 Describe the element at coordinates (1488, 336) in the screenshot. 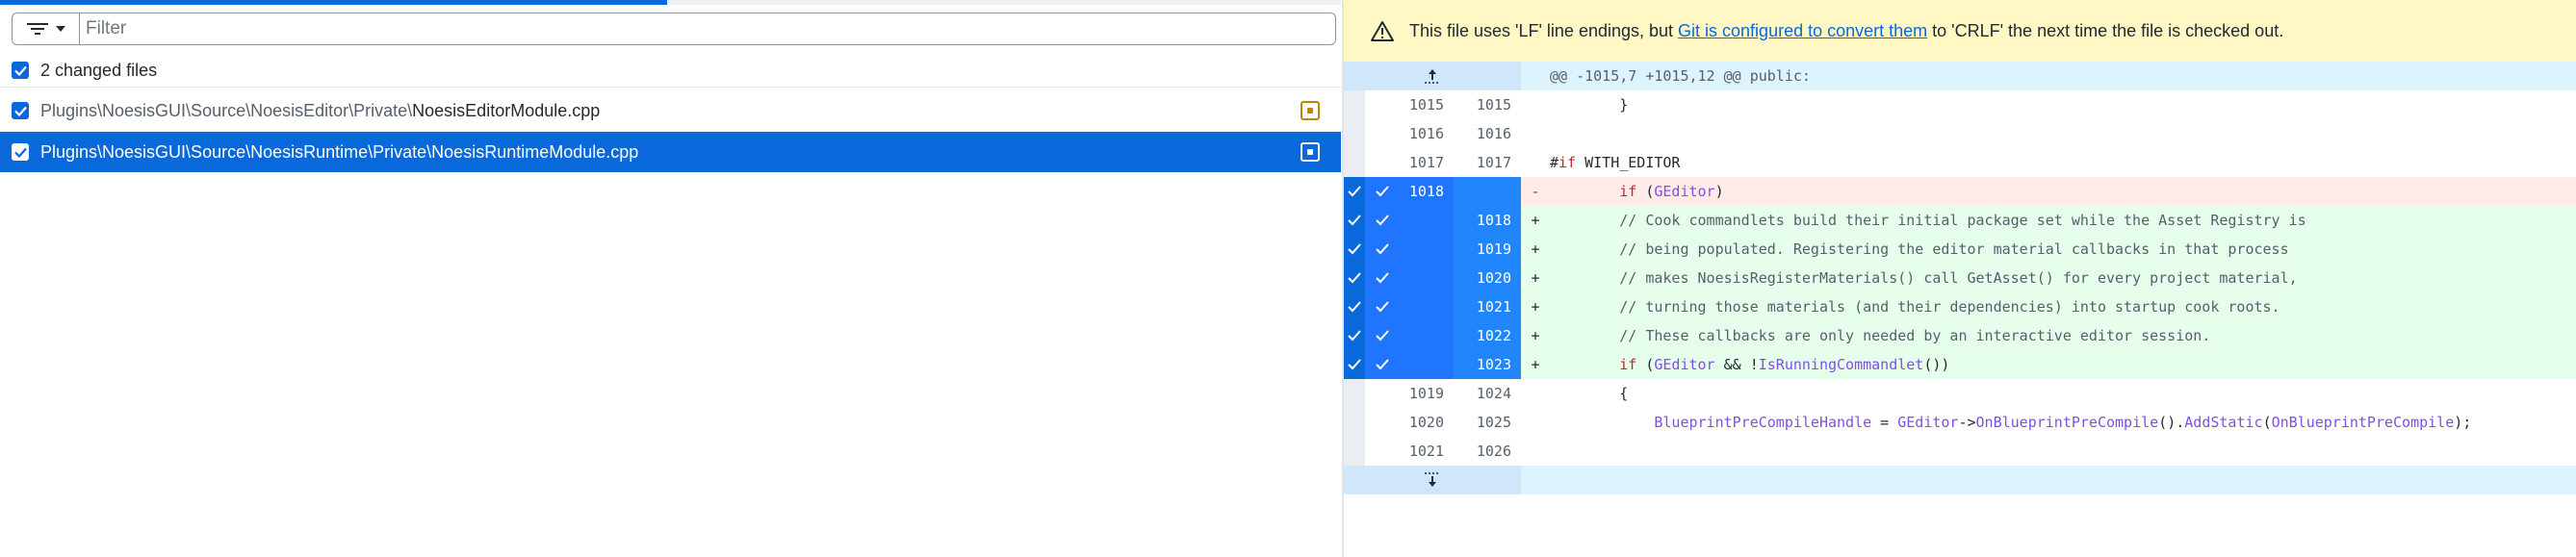

I see `new-line-number: 1022` at that location.